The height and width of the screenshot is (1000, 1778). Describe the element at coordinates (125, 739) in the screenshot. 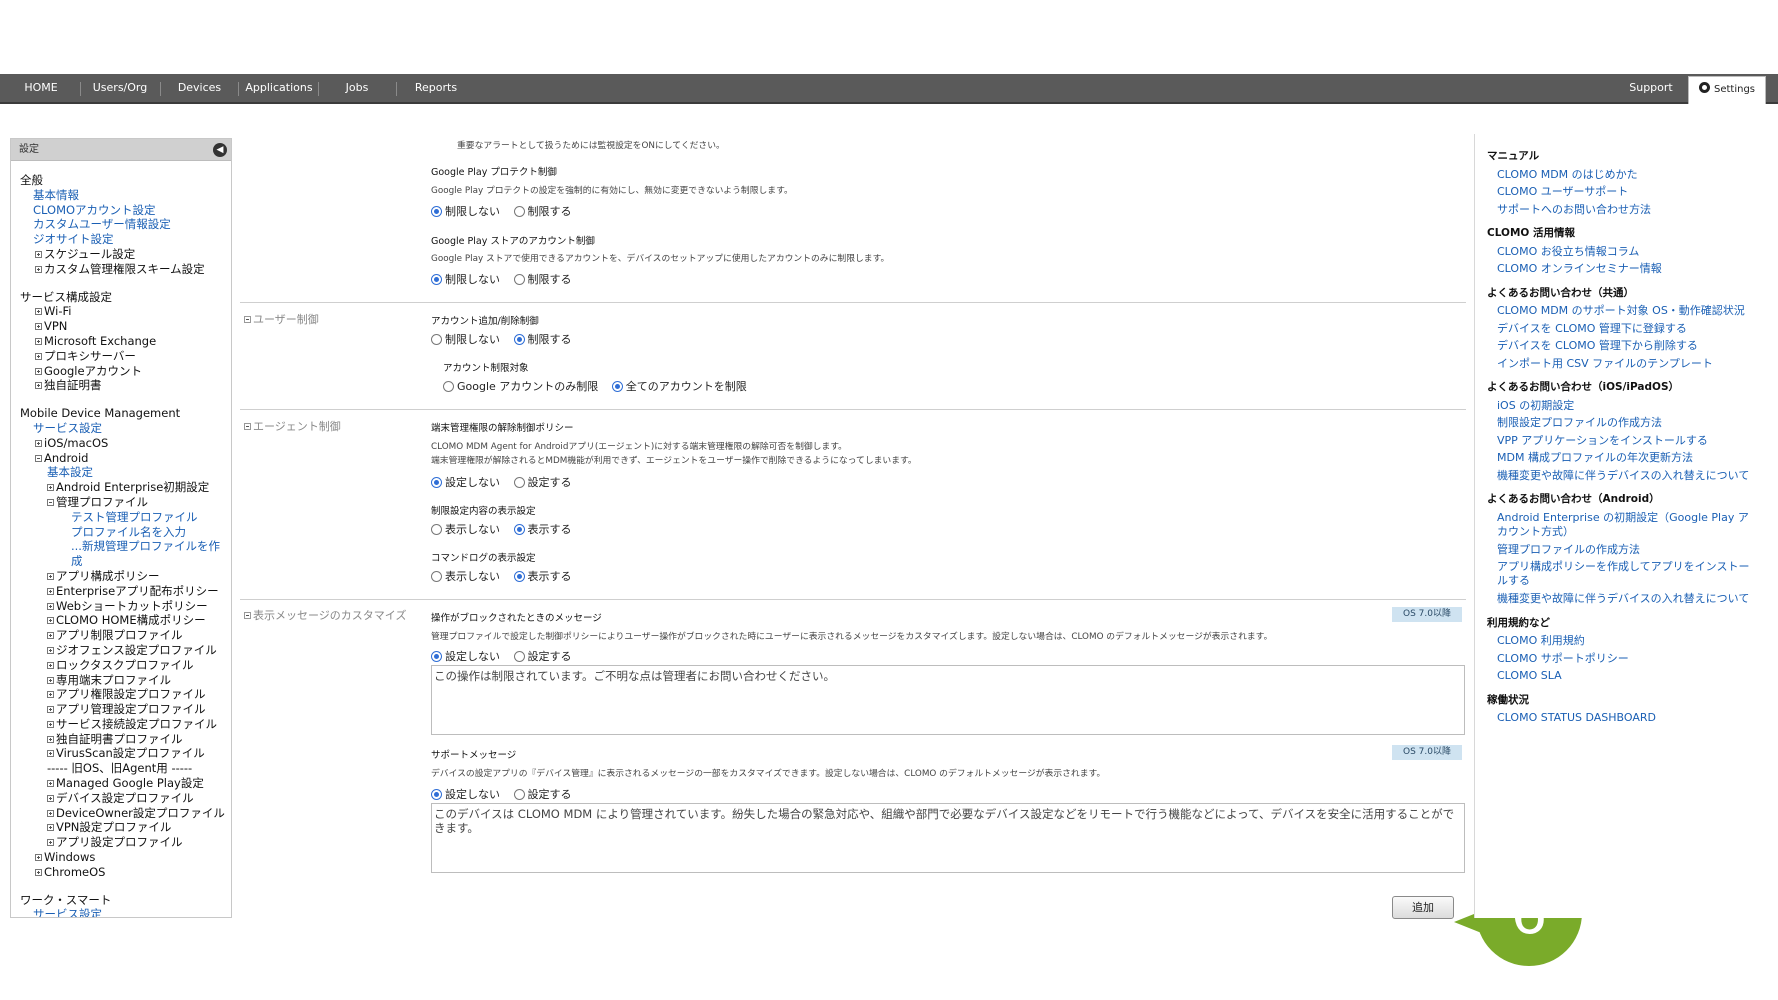

I see `sidebar-item: 独自証明書プロファイル` at that location.